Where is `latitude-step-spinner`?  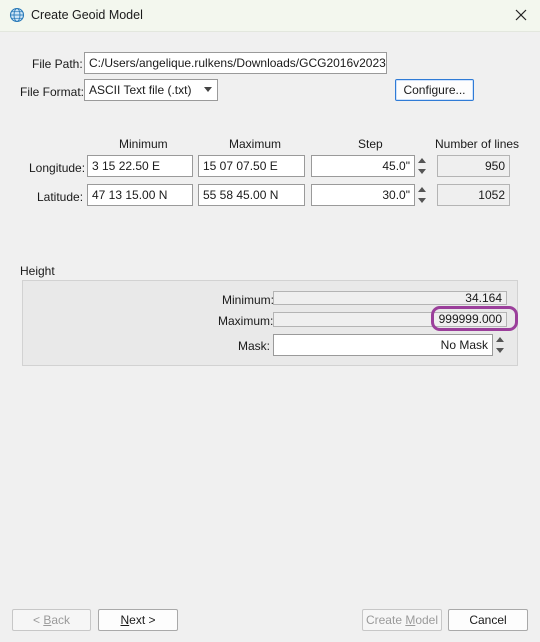
latitude-step-spinner is located at coordinates (422, 195).